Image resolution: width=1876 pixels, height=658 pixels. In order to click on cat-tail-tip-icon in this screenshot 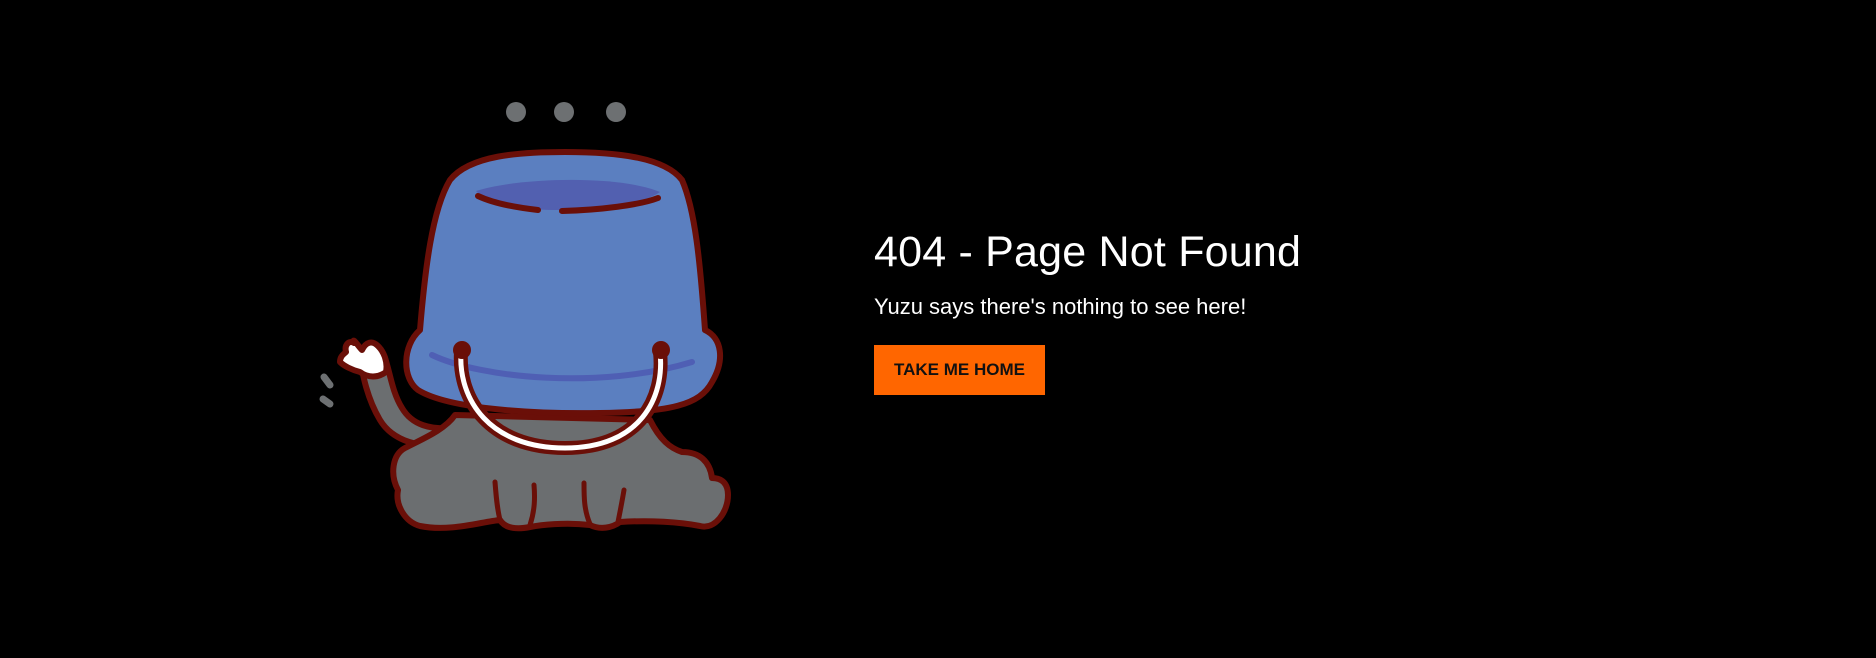, I will do `click(363, 358)`.